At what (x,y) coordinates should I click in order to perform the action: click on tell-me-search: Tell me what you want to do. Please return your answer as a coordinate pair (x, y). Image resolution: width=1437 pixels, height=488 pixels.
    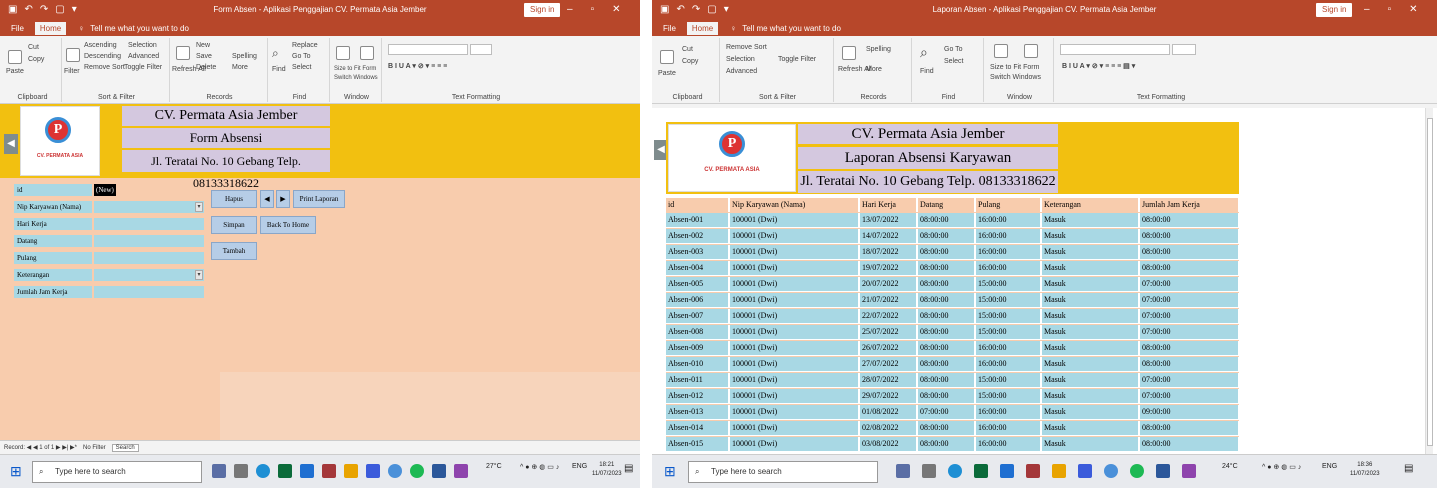
    Looking at the image, I should click on (791, 28).